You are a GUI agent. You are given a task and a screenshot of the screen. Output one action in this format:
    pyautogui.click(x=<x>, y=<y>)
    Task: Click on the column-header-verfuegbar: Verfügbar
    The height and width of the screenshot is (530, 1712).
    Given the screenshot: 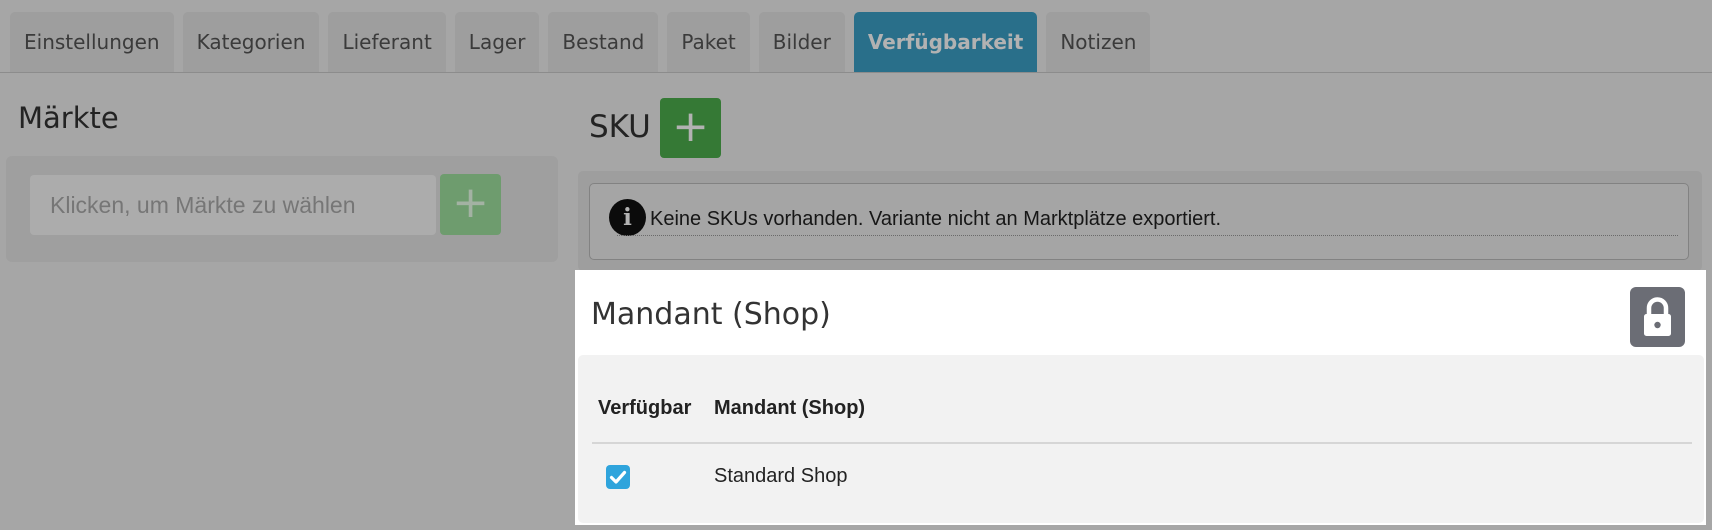 What is the action you would take?
    pyautogui.click(x=650, y=399)
    